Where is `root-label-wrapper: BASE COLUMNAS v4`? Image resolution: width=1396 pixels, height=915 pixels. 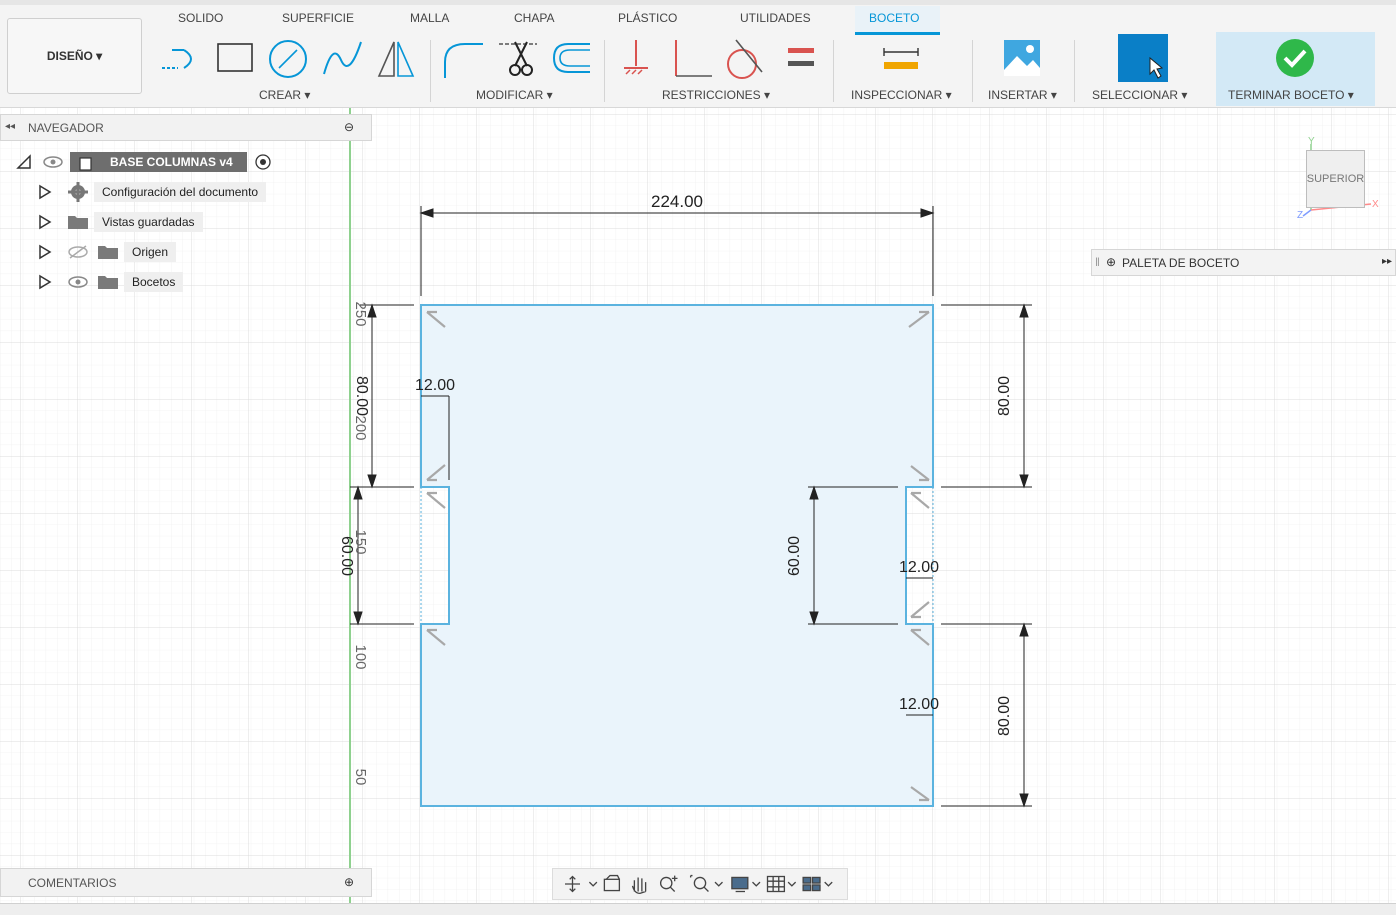
root-label-wrapper: BASE COLUMNAS v4 is located at coordinates (158, 162).